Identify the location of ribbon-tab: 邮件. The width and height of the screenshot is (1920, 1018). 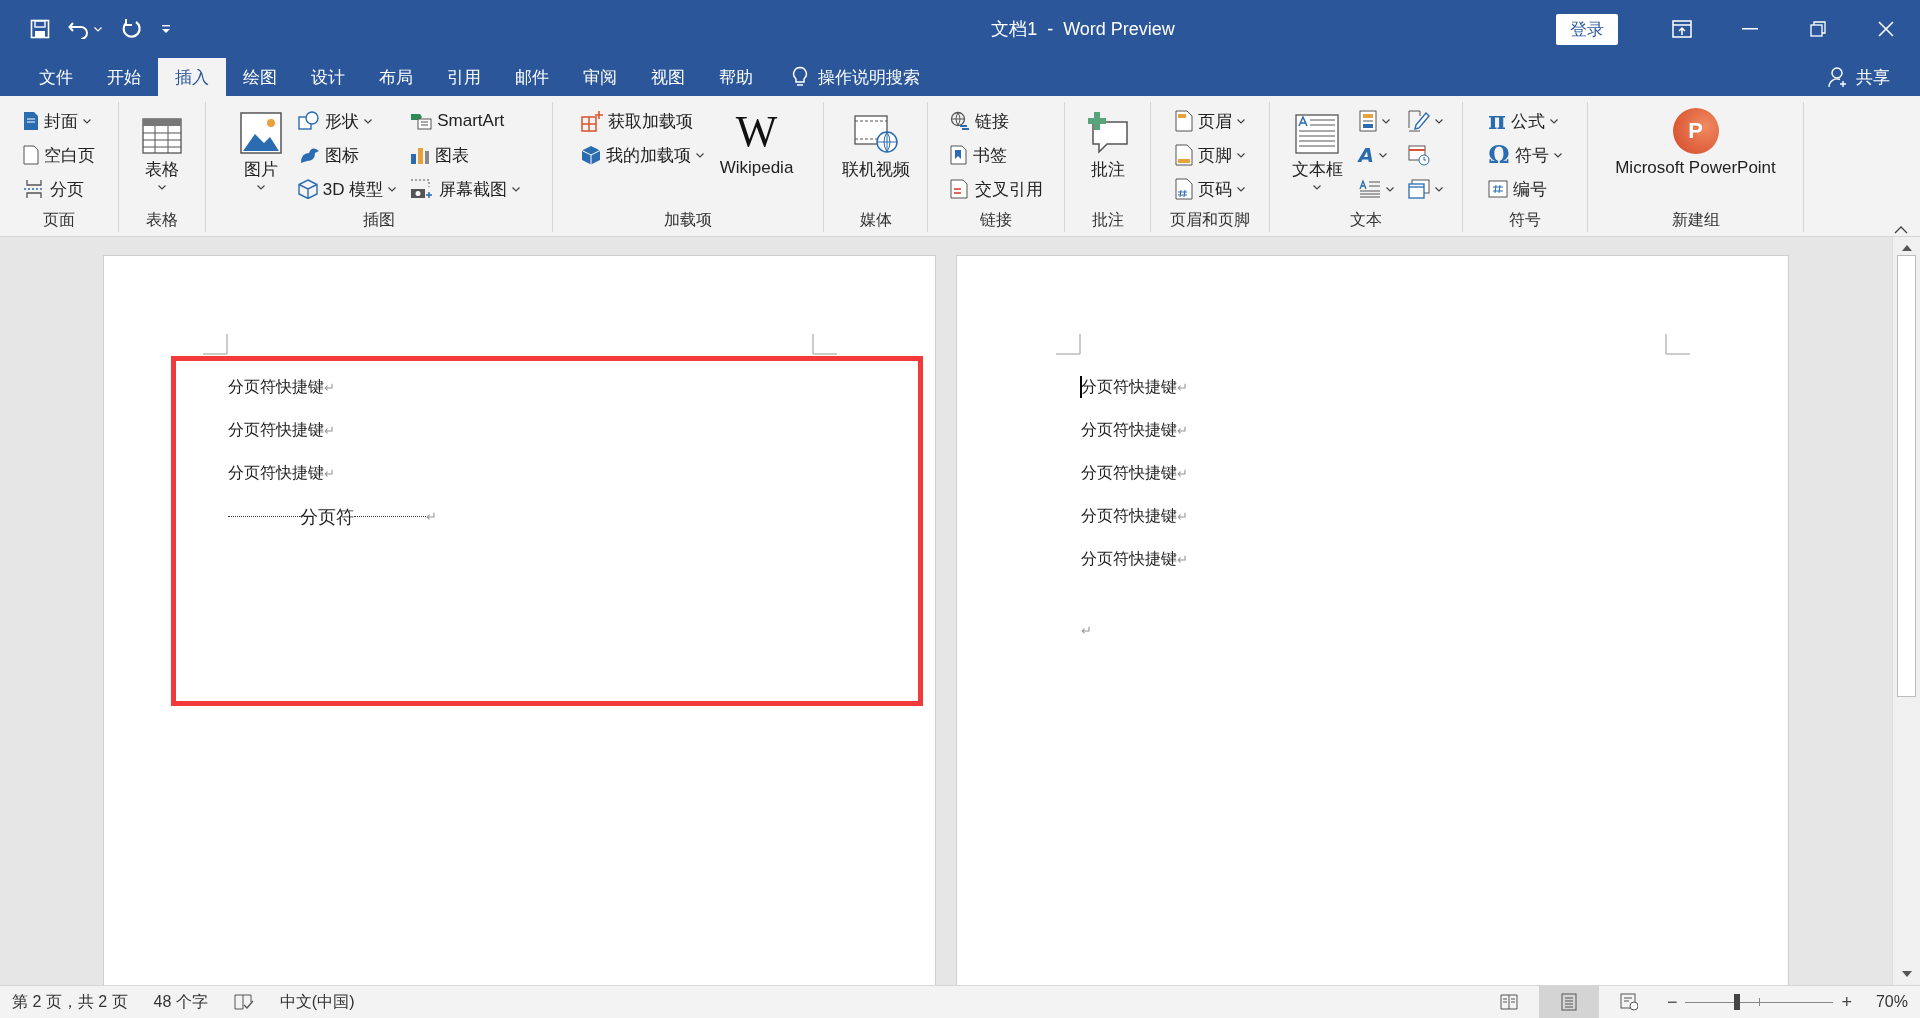
(532, 77).